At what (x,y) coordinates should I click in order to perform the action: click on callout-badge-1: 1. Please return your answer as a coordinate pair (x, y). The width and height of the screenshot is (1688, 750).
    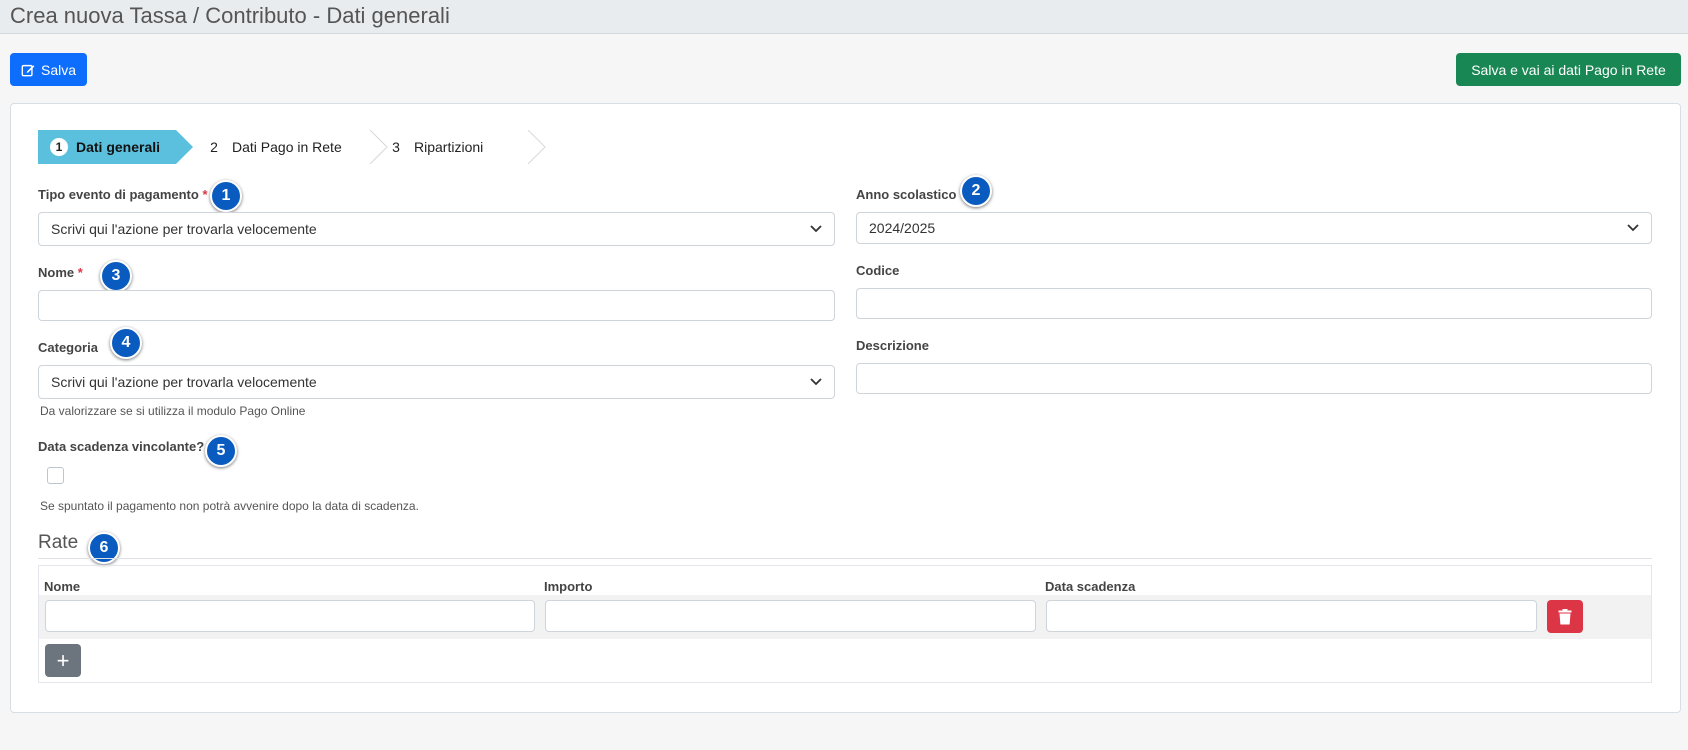
    Looking at the image, I should click on (226, 196).